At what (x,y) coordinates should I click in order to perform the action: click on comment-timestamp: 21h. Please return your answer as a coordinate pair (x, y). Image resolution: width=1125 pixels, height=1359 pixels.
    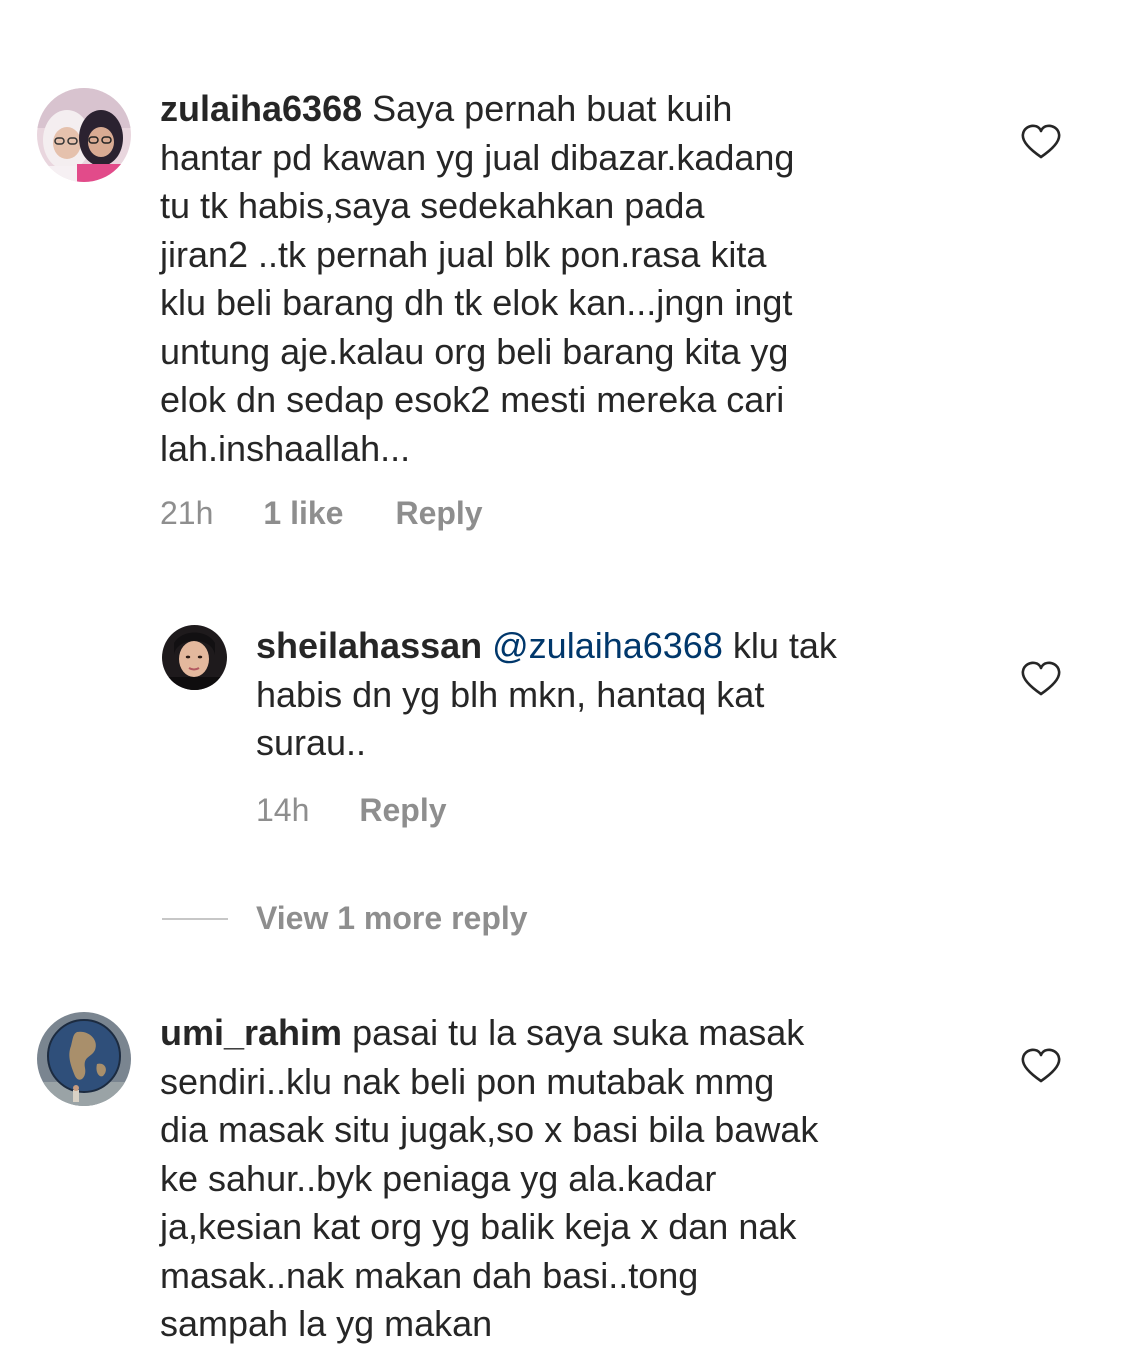
    Looking at the image, I should click on (187, 513).